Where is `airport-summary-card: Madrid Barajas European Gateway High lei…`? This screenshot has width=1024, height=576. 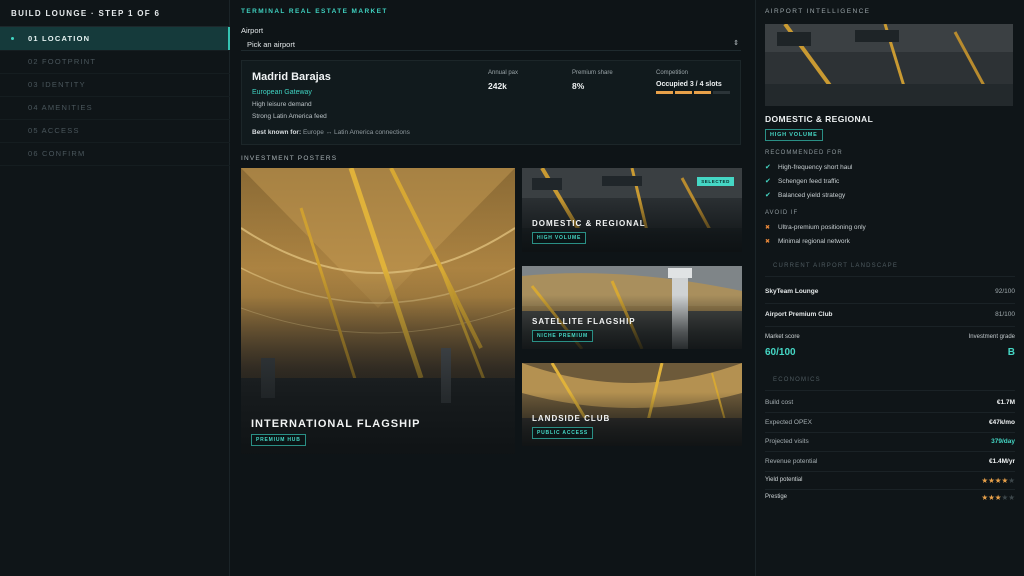
airport-summary-card: Madrid Barajas European Gateway High lei… is located at coordinates (491, 102).